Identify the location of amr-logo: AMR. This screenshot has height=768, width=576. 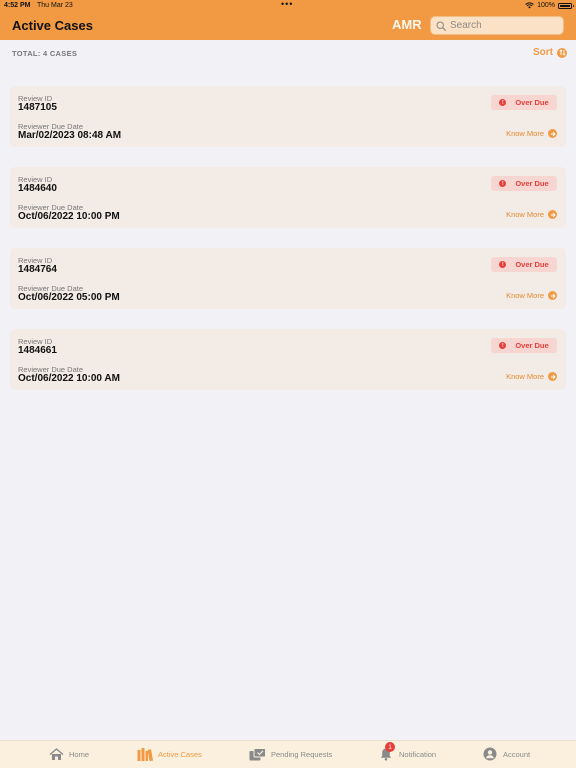
(407, 24).